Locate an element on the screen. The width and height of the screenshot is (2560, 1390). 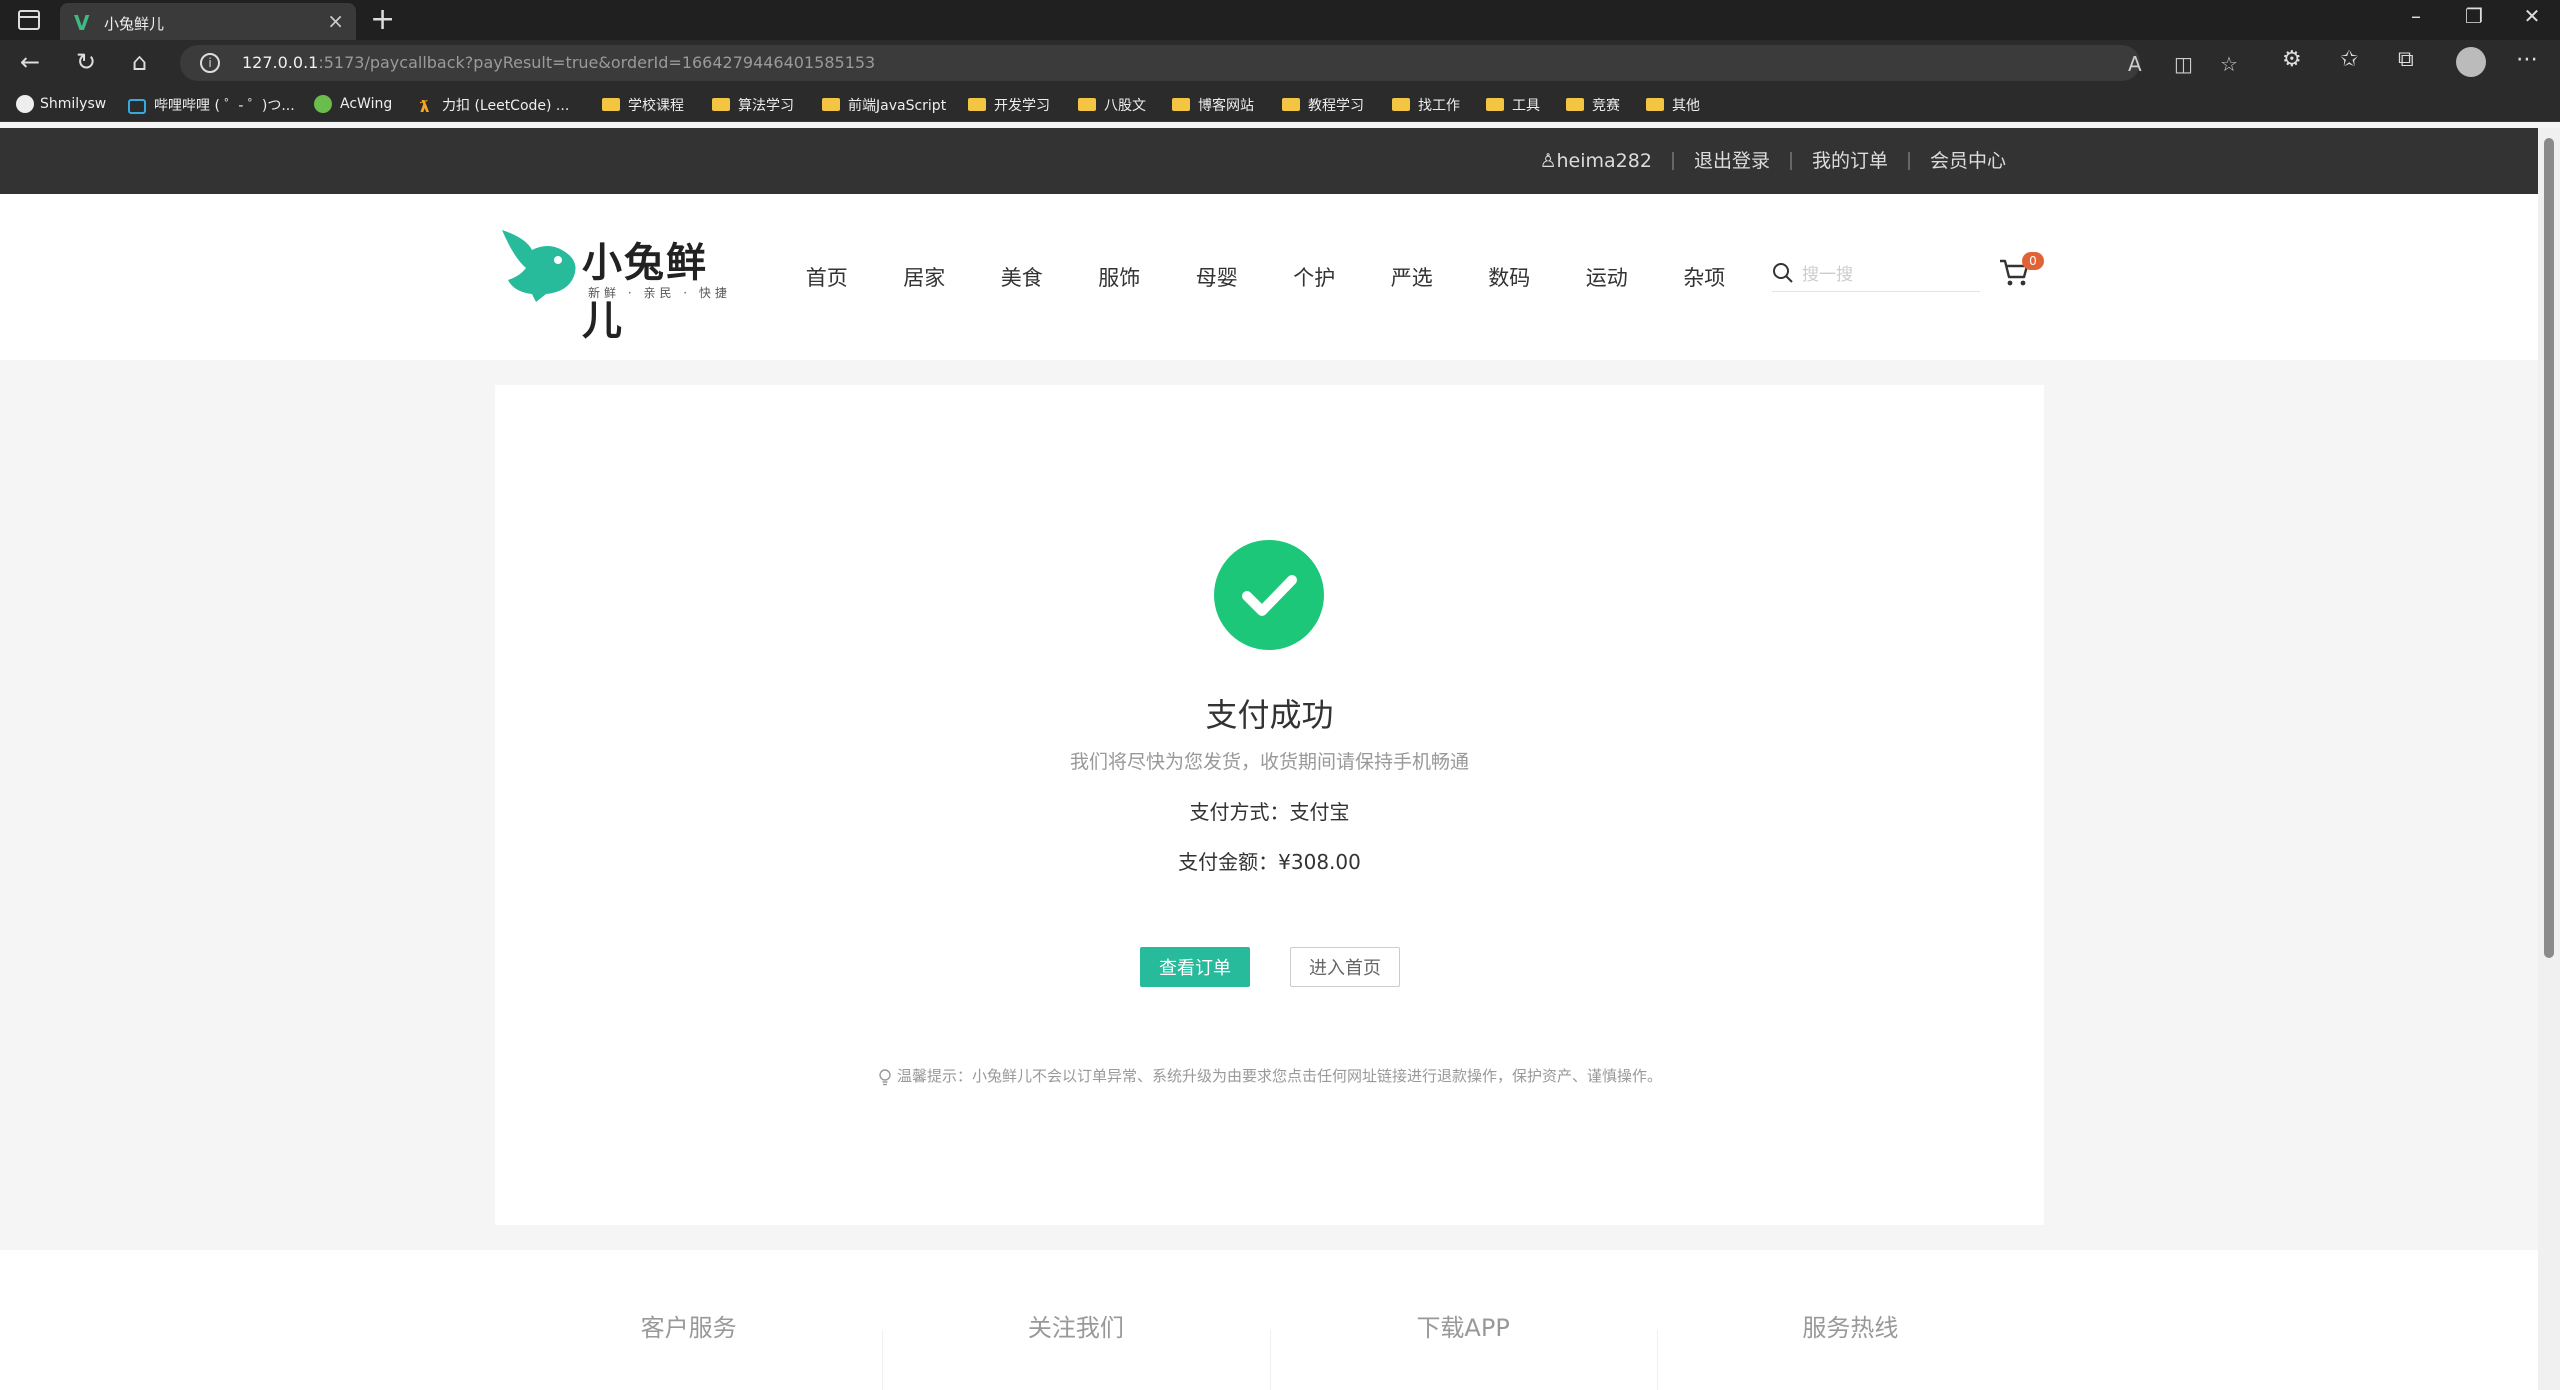
bookmark-folder: 学校课程 is located at coordinates (643, 105).